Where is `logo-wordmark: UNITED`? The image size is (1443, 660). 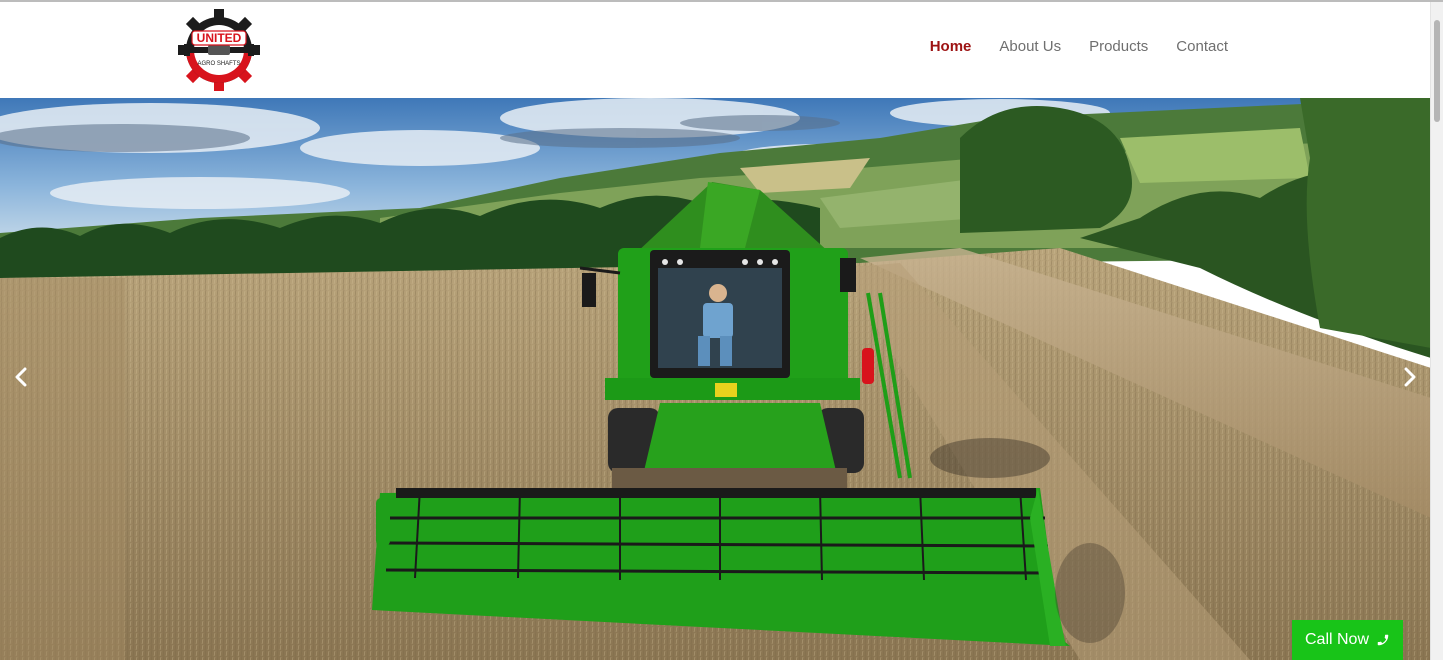 logo-wordmark: UNITED is located at coordinates (219, 38).